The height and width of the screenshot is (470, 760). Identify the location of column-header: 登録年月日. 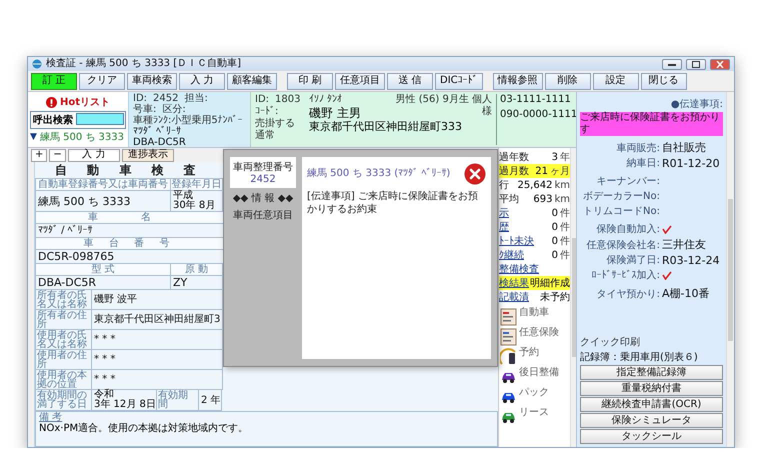
(196, 184).